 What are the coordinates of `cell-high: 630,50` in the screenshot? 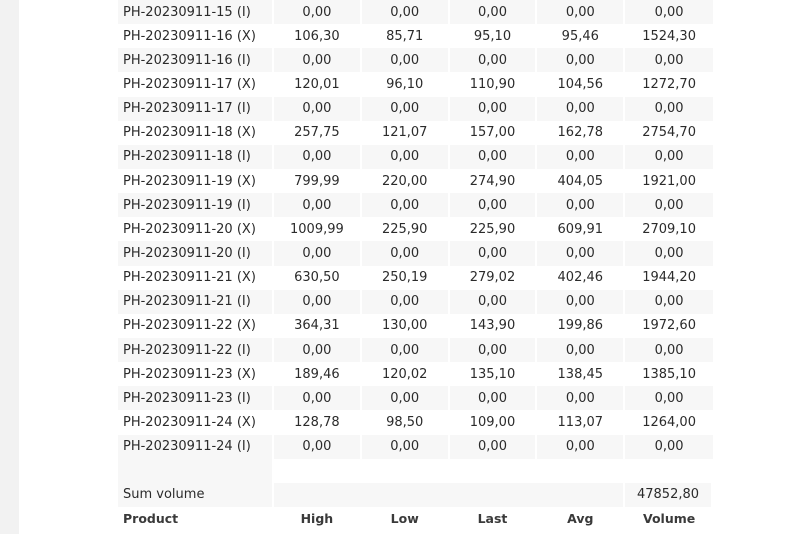 It's located at (318, 277).